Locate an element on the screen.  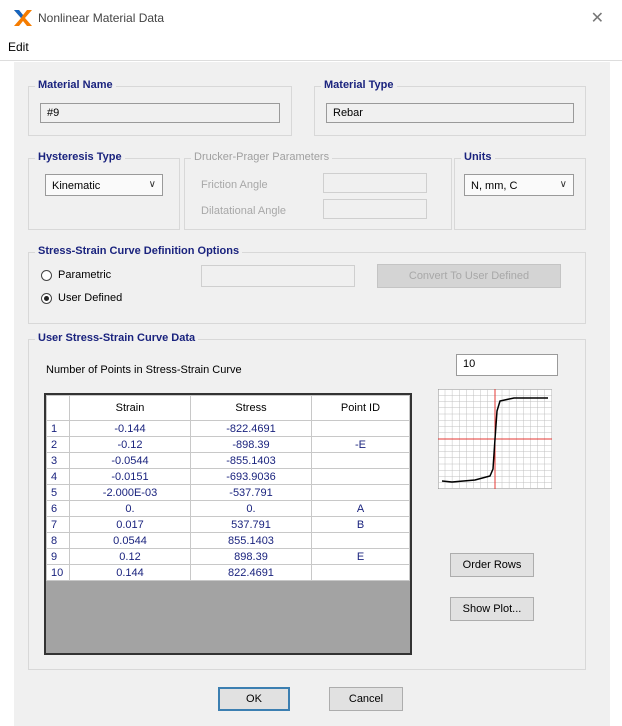
user-defined-label: User Defined is located at coordinates (90, 298).